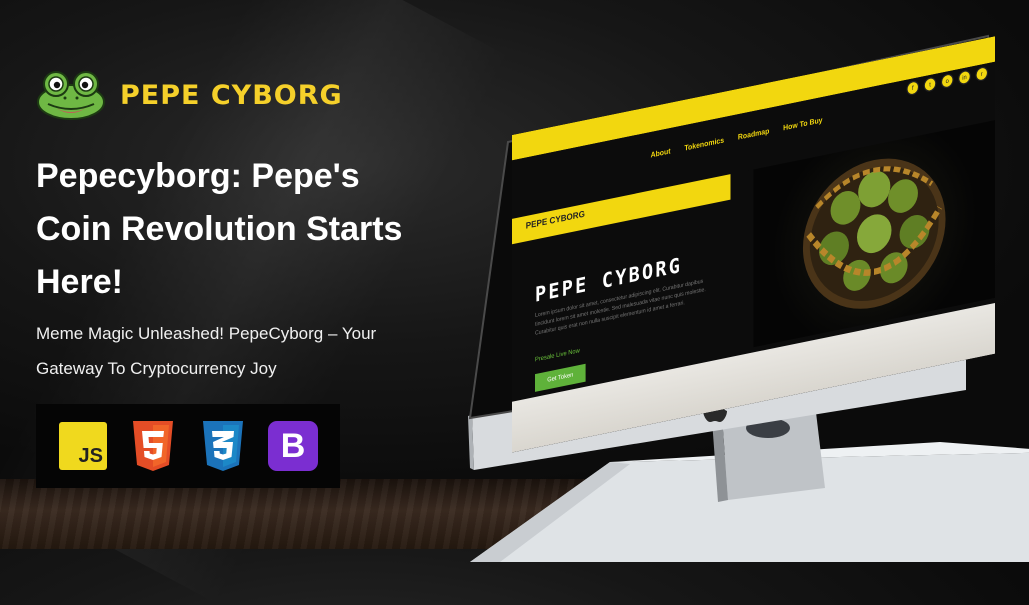  I want to click on nav-link-tokenomics: Tokenomics, so click(704, 145).